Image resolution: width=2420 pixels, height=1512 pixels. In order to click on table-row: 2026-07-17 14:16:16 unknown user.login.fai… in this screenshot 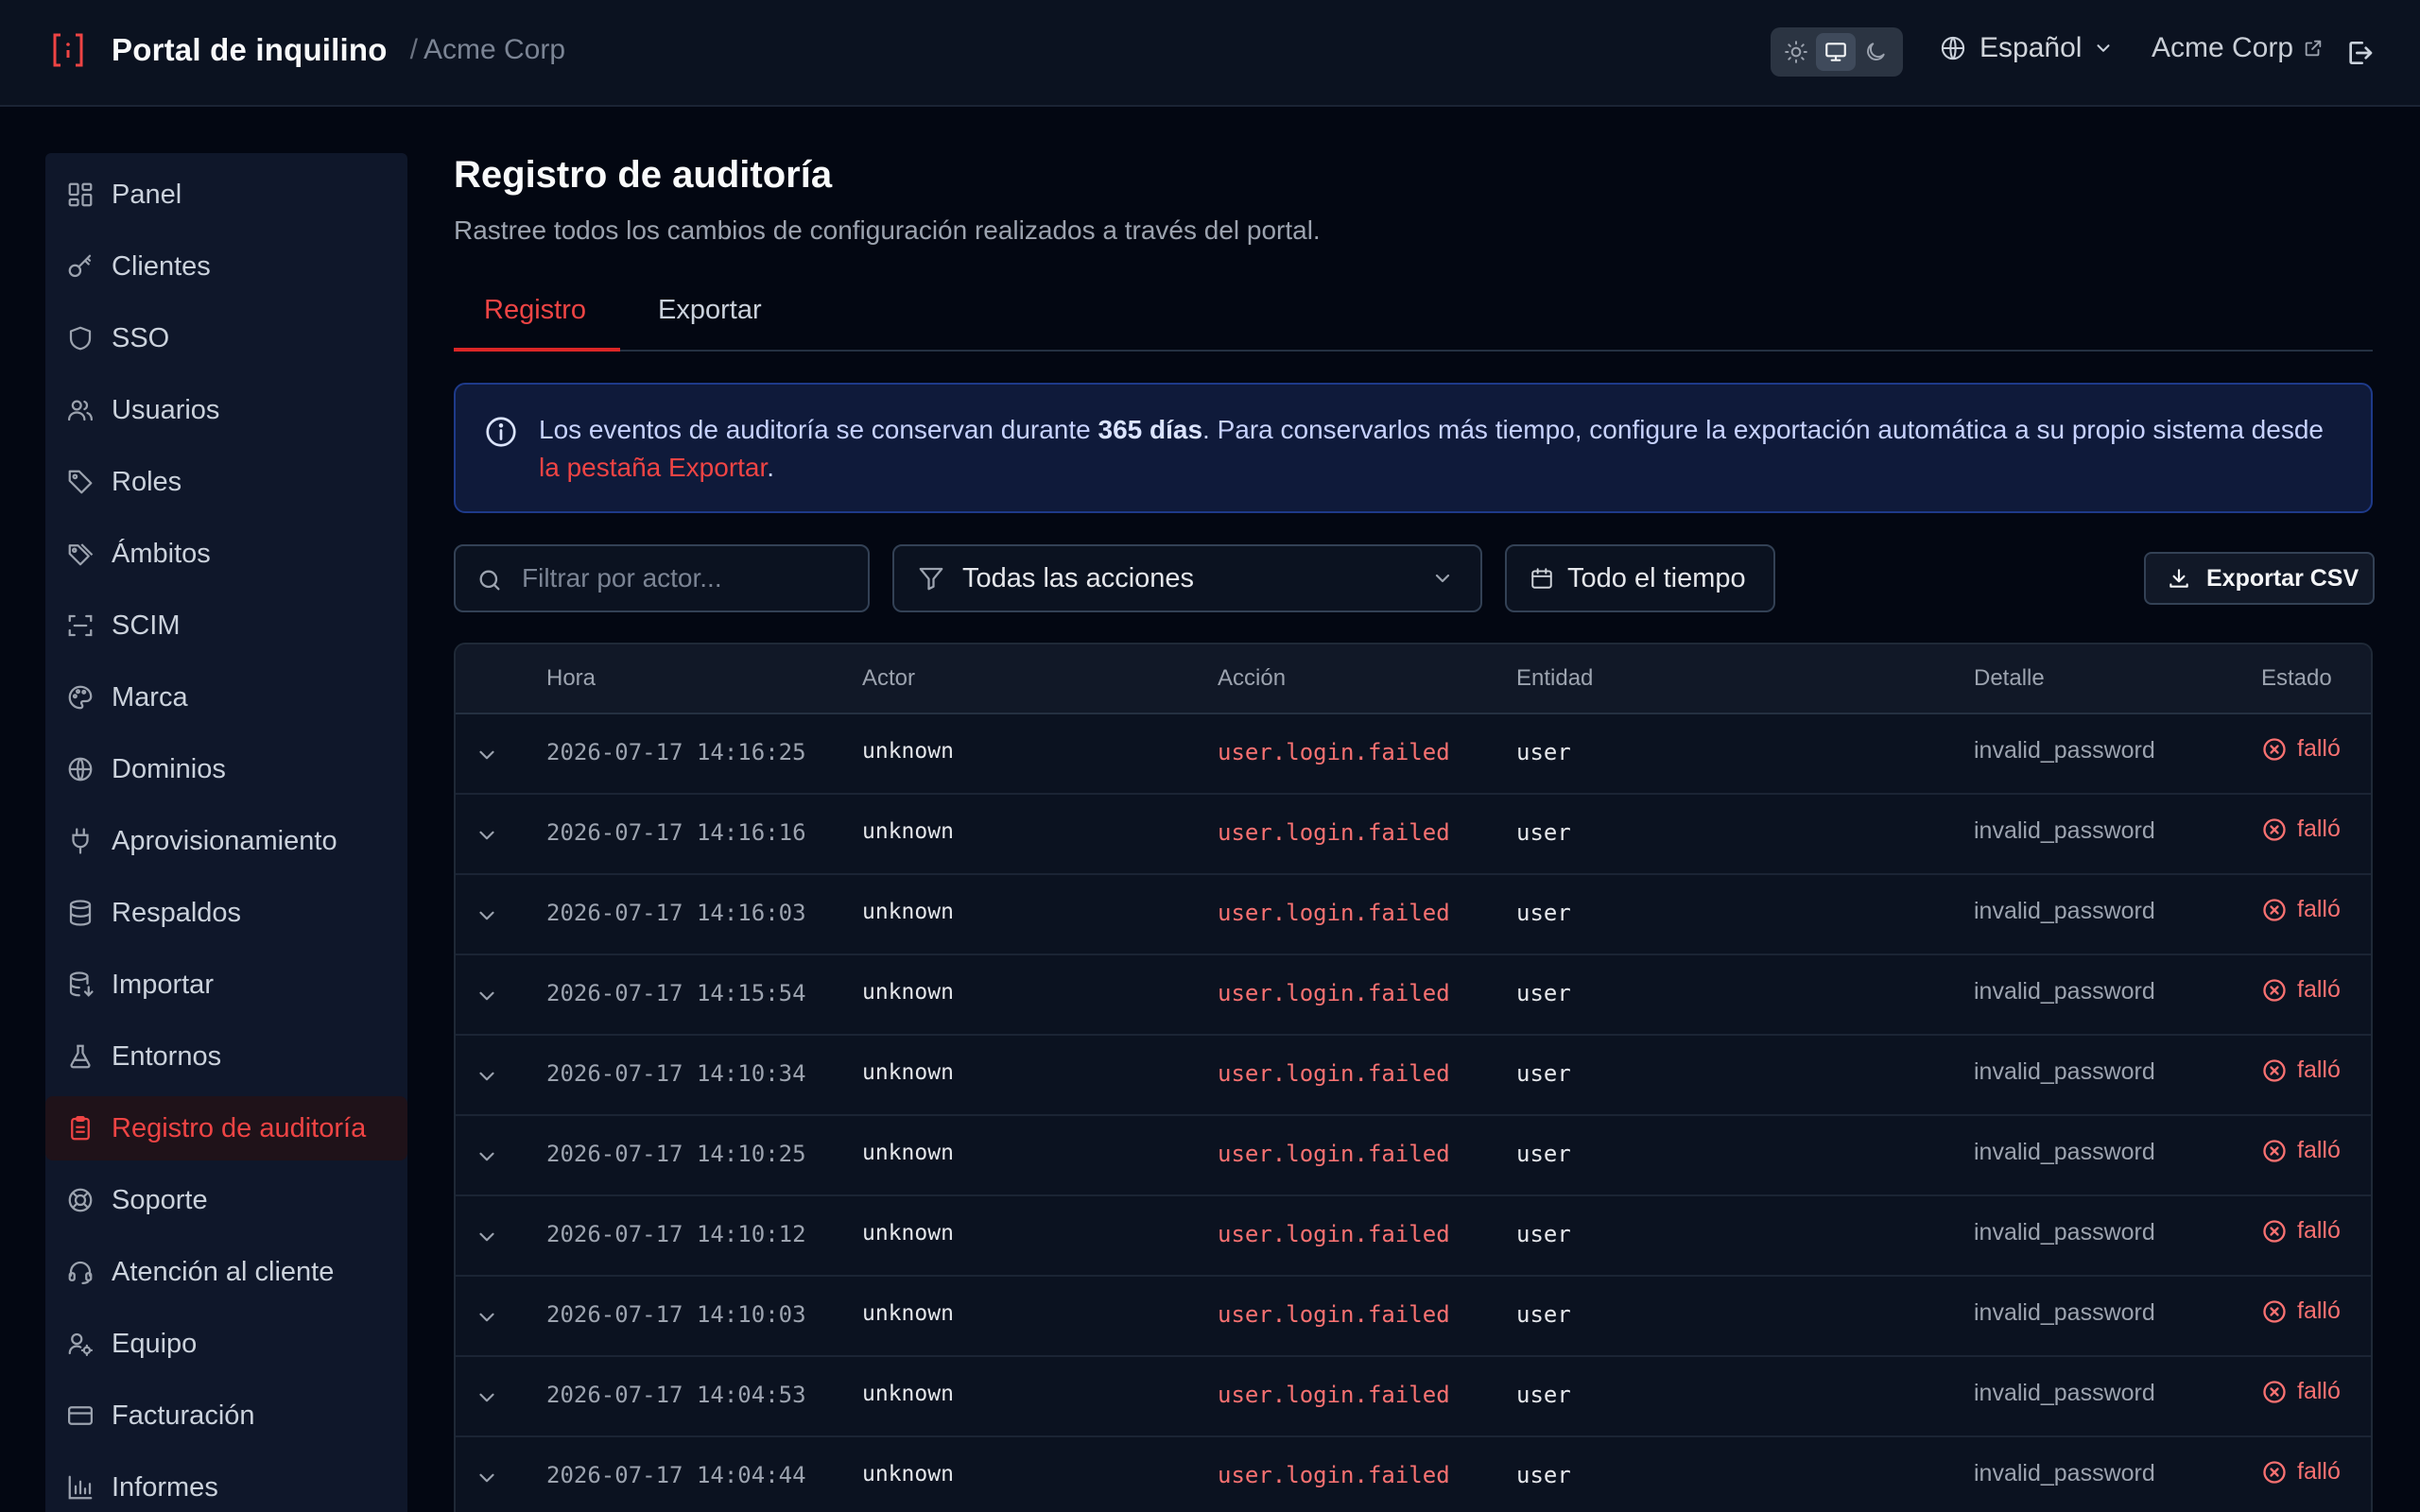, I will do `click(1413, 835)`.